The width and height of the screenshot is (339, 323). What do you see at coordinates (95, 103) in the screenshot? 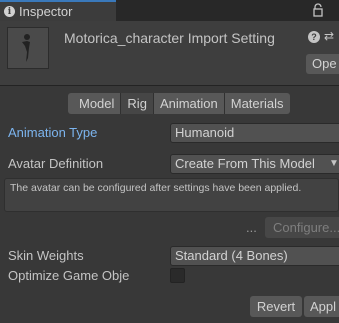
I see `tab-model: Model` at bounding box center [95, 103].